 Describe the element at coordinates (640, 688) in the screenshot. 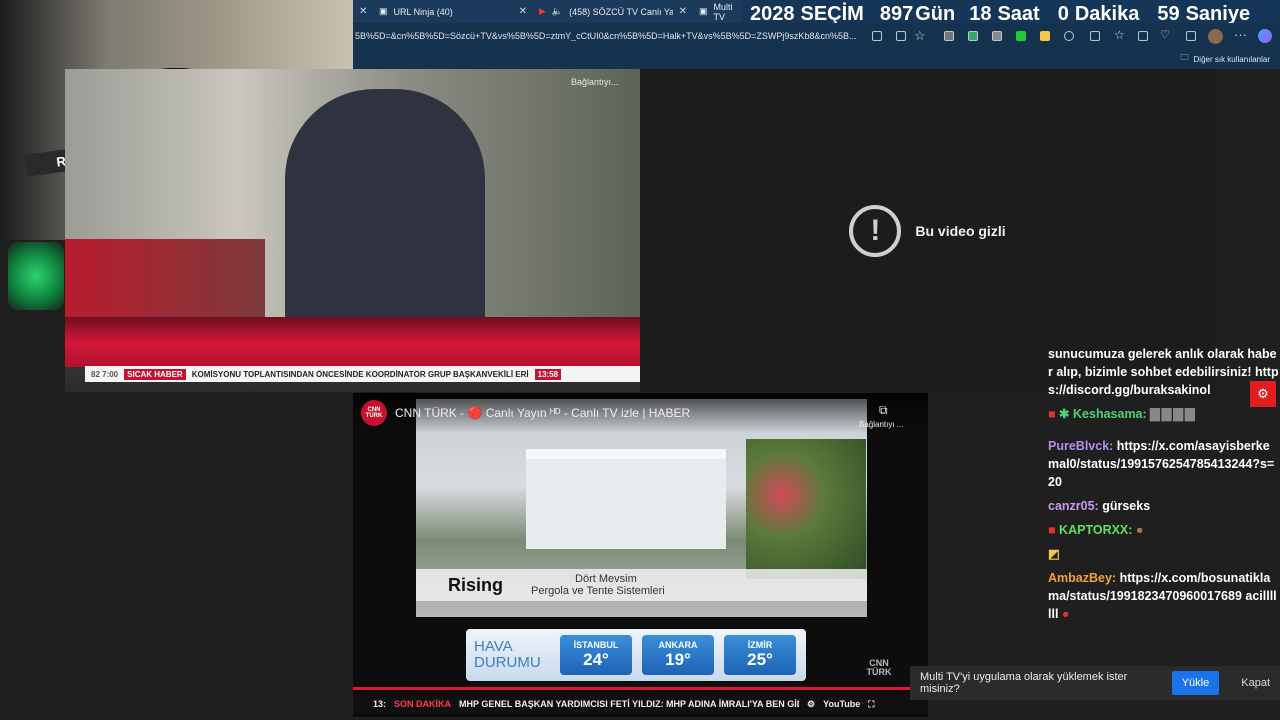

I see `progress-bar` at that location.